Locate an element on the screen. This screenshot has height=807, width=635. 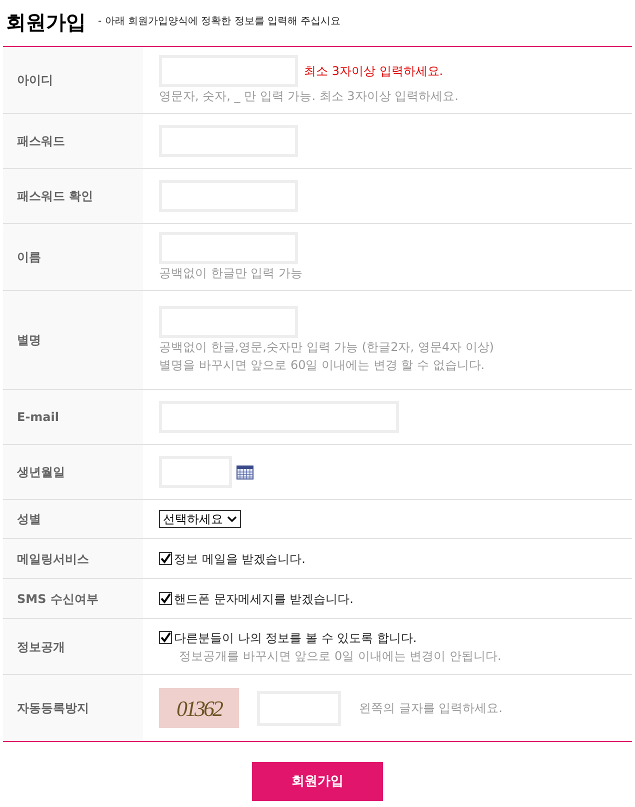
field-label: 성별 is located at coordinates (29, 519).